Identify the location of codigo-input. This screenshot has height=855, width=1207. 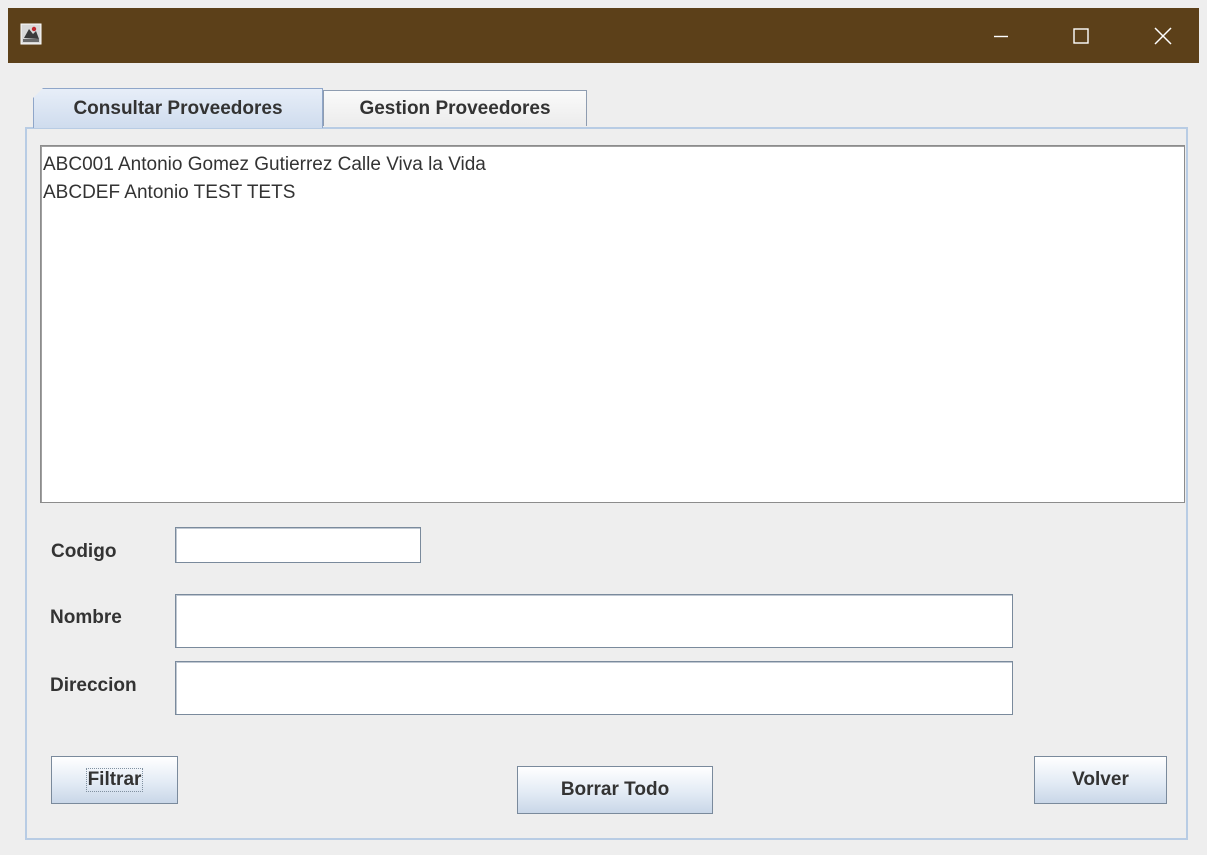
(298, 545).